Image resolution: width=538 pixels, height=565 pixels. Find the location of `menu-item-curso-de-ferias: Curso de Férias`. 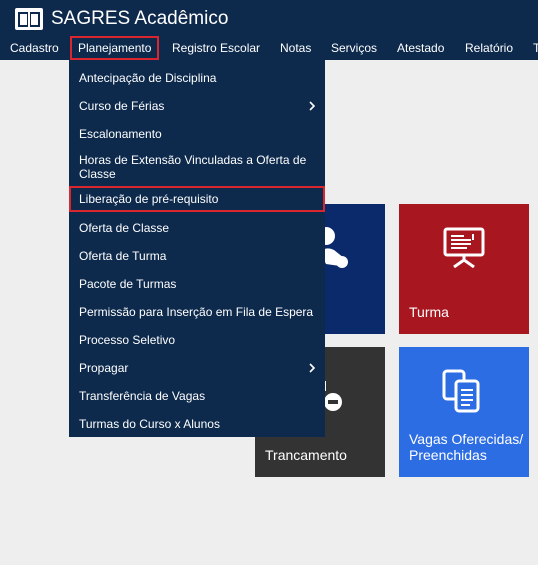

menu-item-curso-de-ferias: Curso de Férias is located at coordinates (197, 106).